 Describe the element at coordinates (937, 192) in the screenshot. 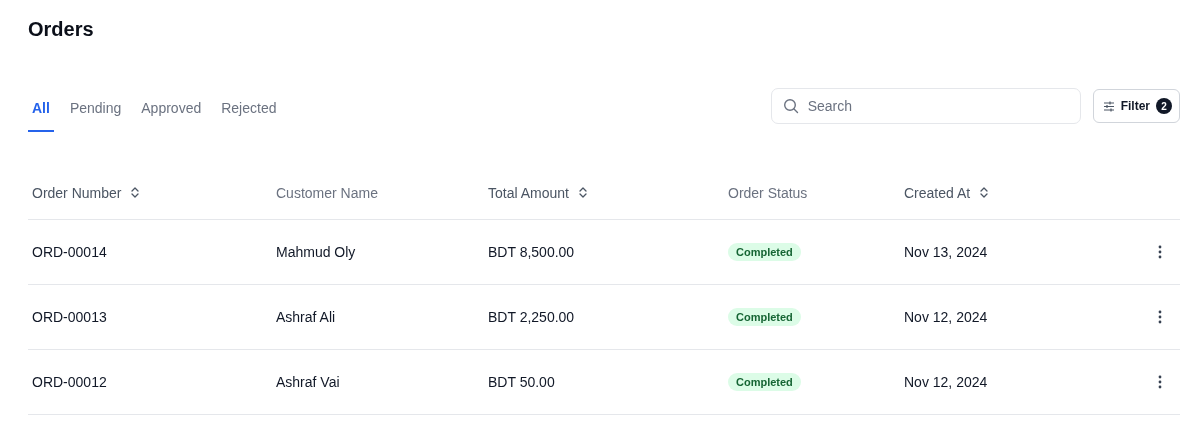

I see `column-header: Created At` at that location.